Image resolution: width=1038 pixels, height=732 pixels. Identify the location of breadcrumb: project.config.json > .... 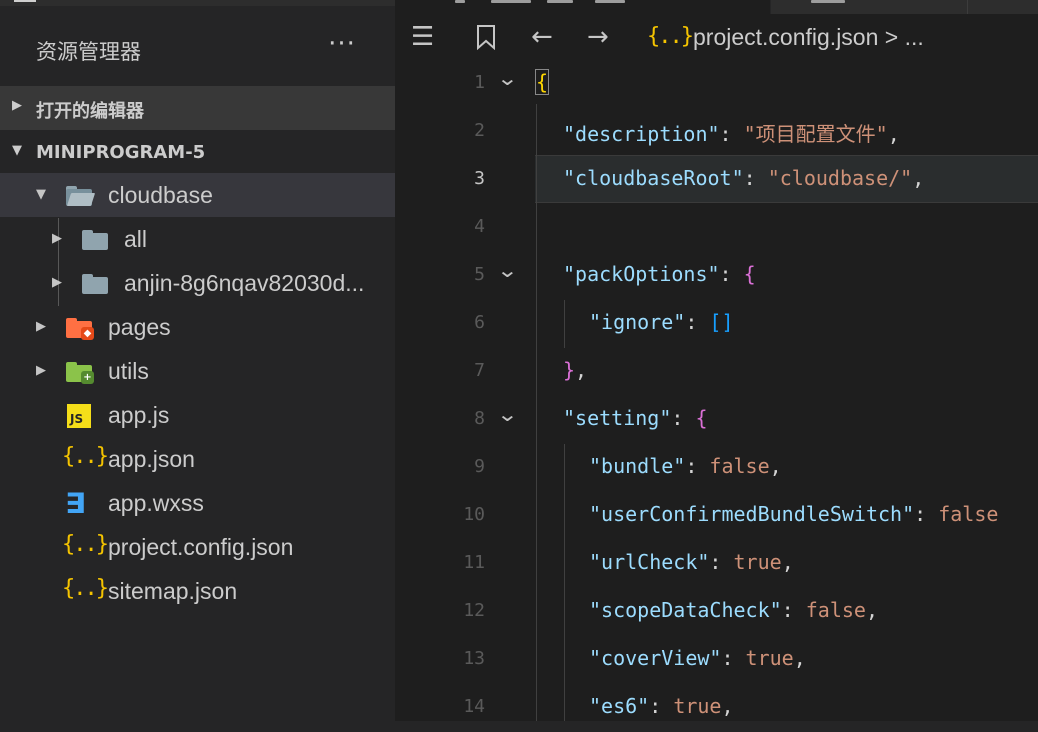
(808, 37).